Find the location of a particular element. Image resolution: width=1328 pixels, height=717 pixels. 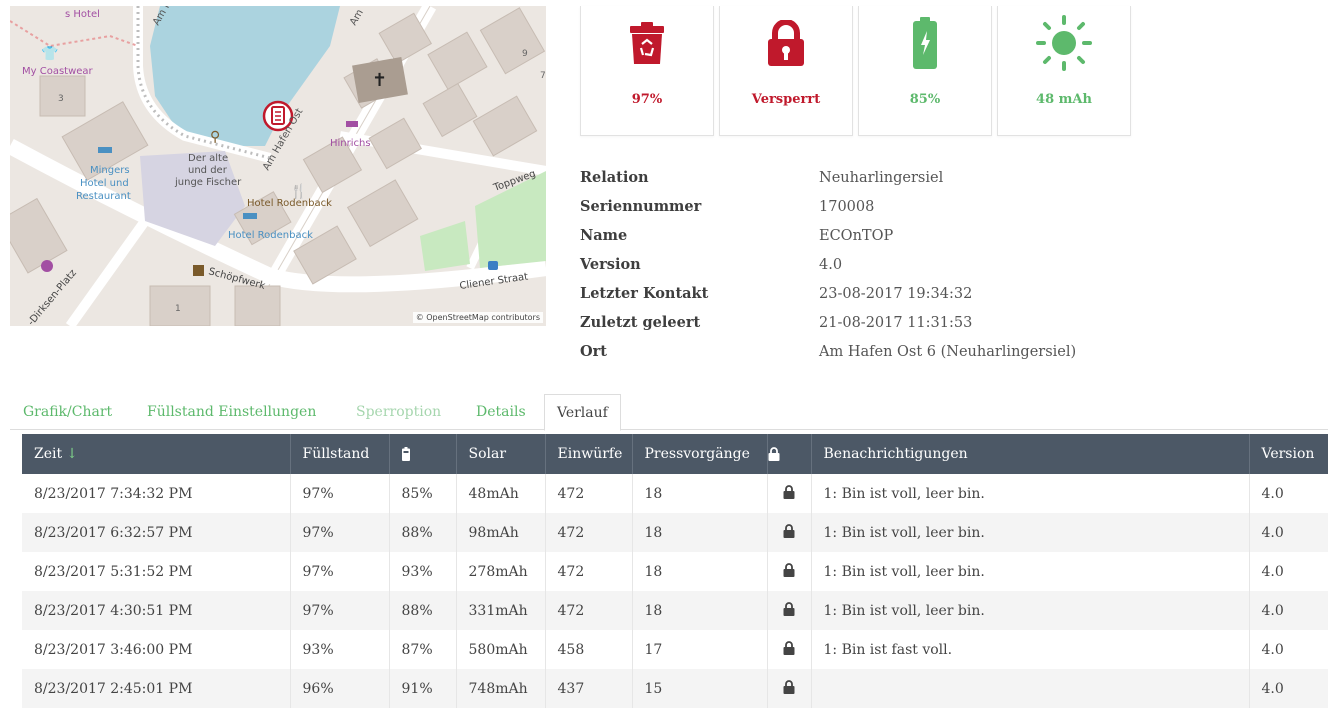

cell-solar: 278mAh is located at coordinates (501, 571).